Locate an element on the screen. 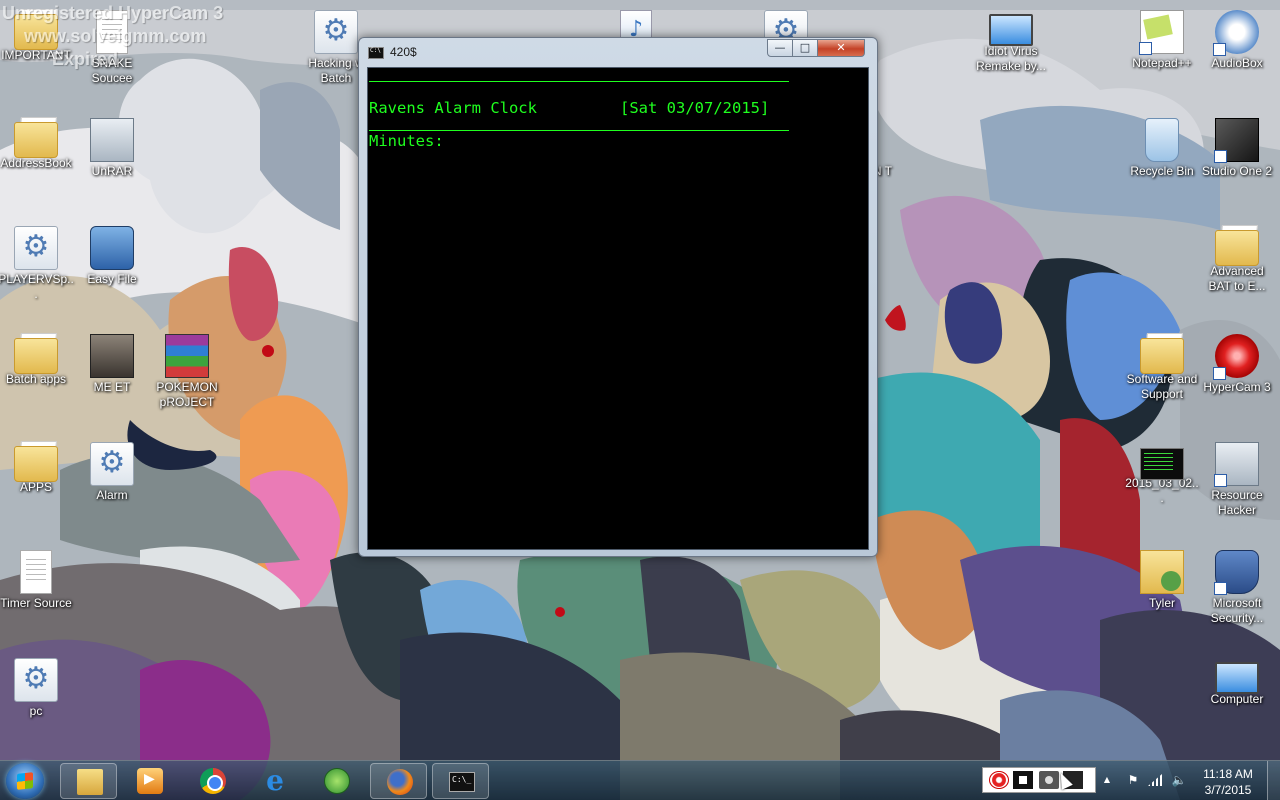 The height and width of the screenshot is (800, 1280). desktop-icon-snake-soucee: SNAKE Soucee is located at coordinates (112, 48).